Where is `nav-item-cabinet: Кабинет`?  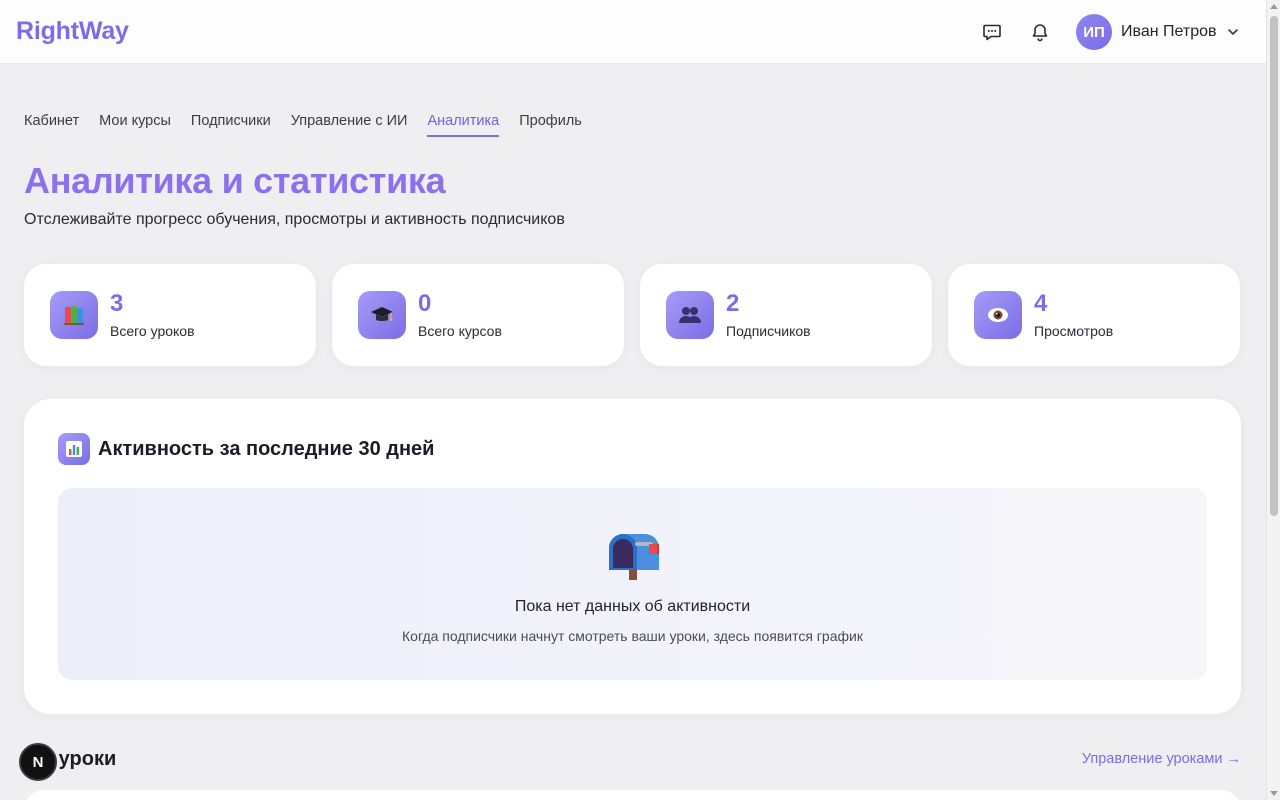
nav-item-cabinet: Кабинет is located at coordinates (51, 125).